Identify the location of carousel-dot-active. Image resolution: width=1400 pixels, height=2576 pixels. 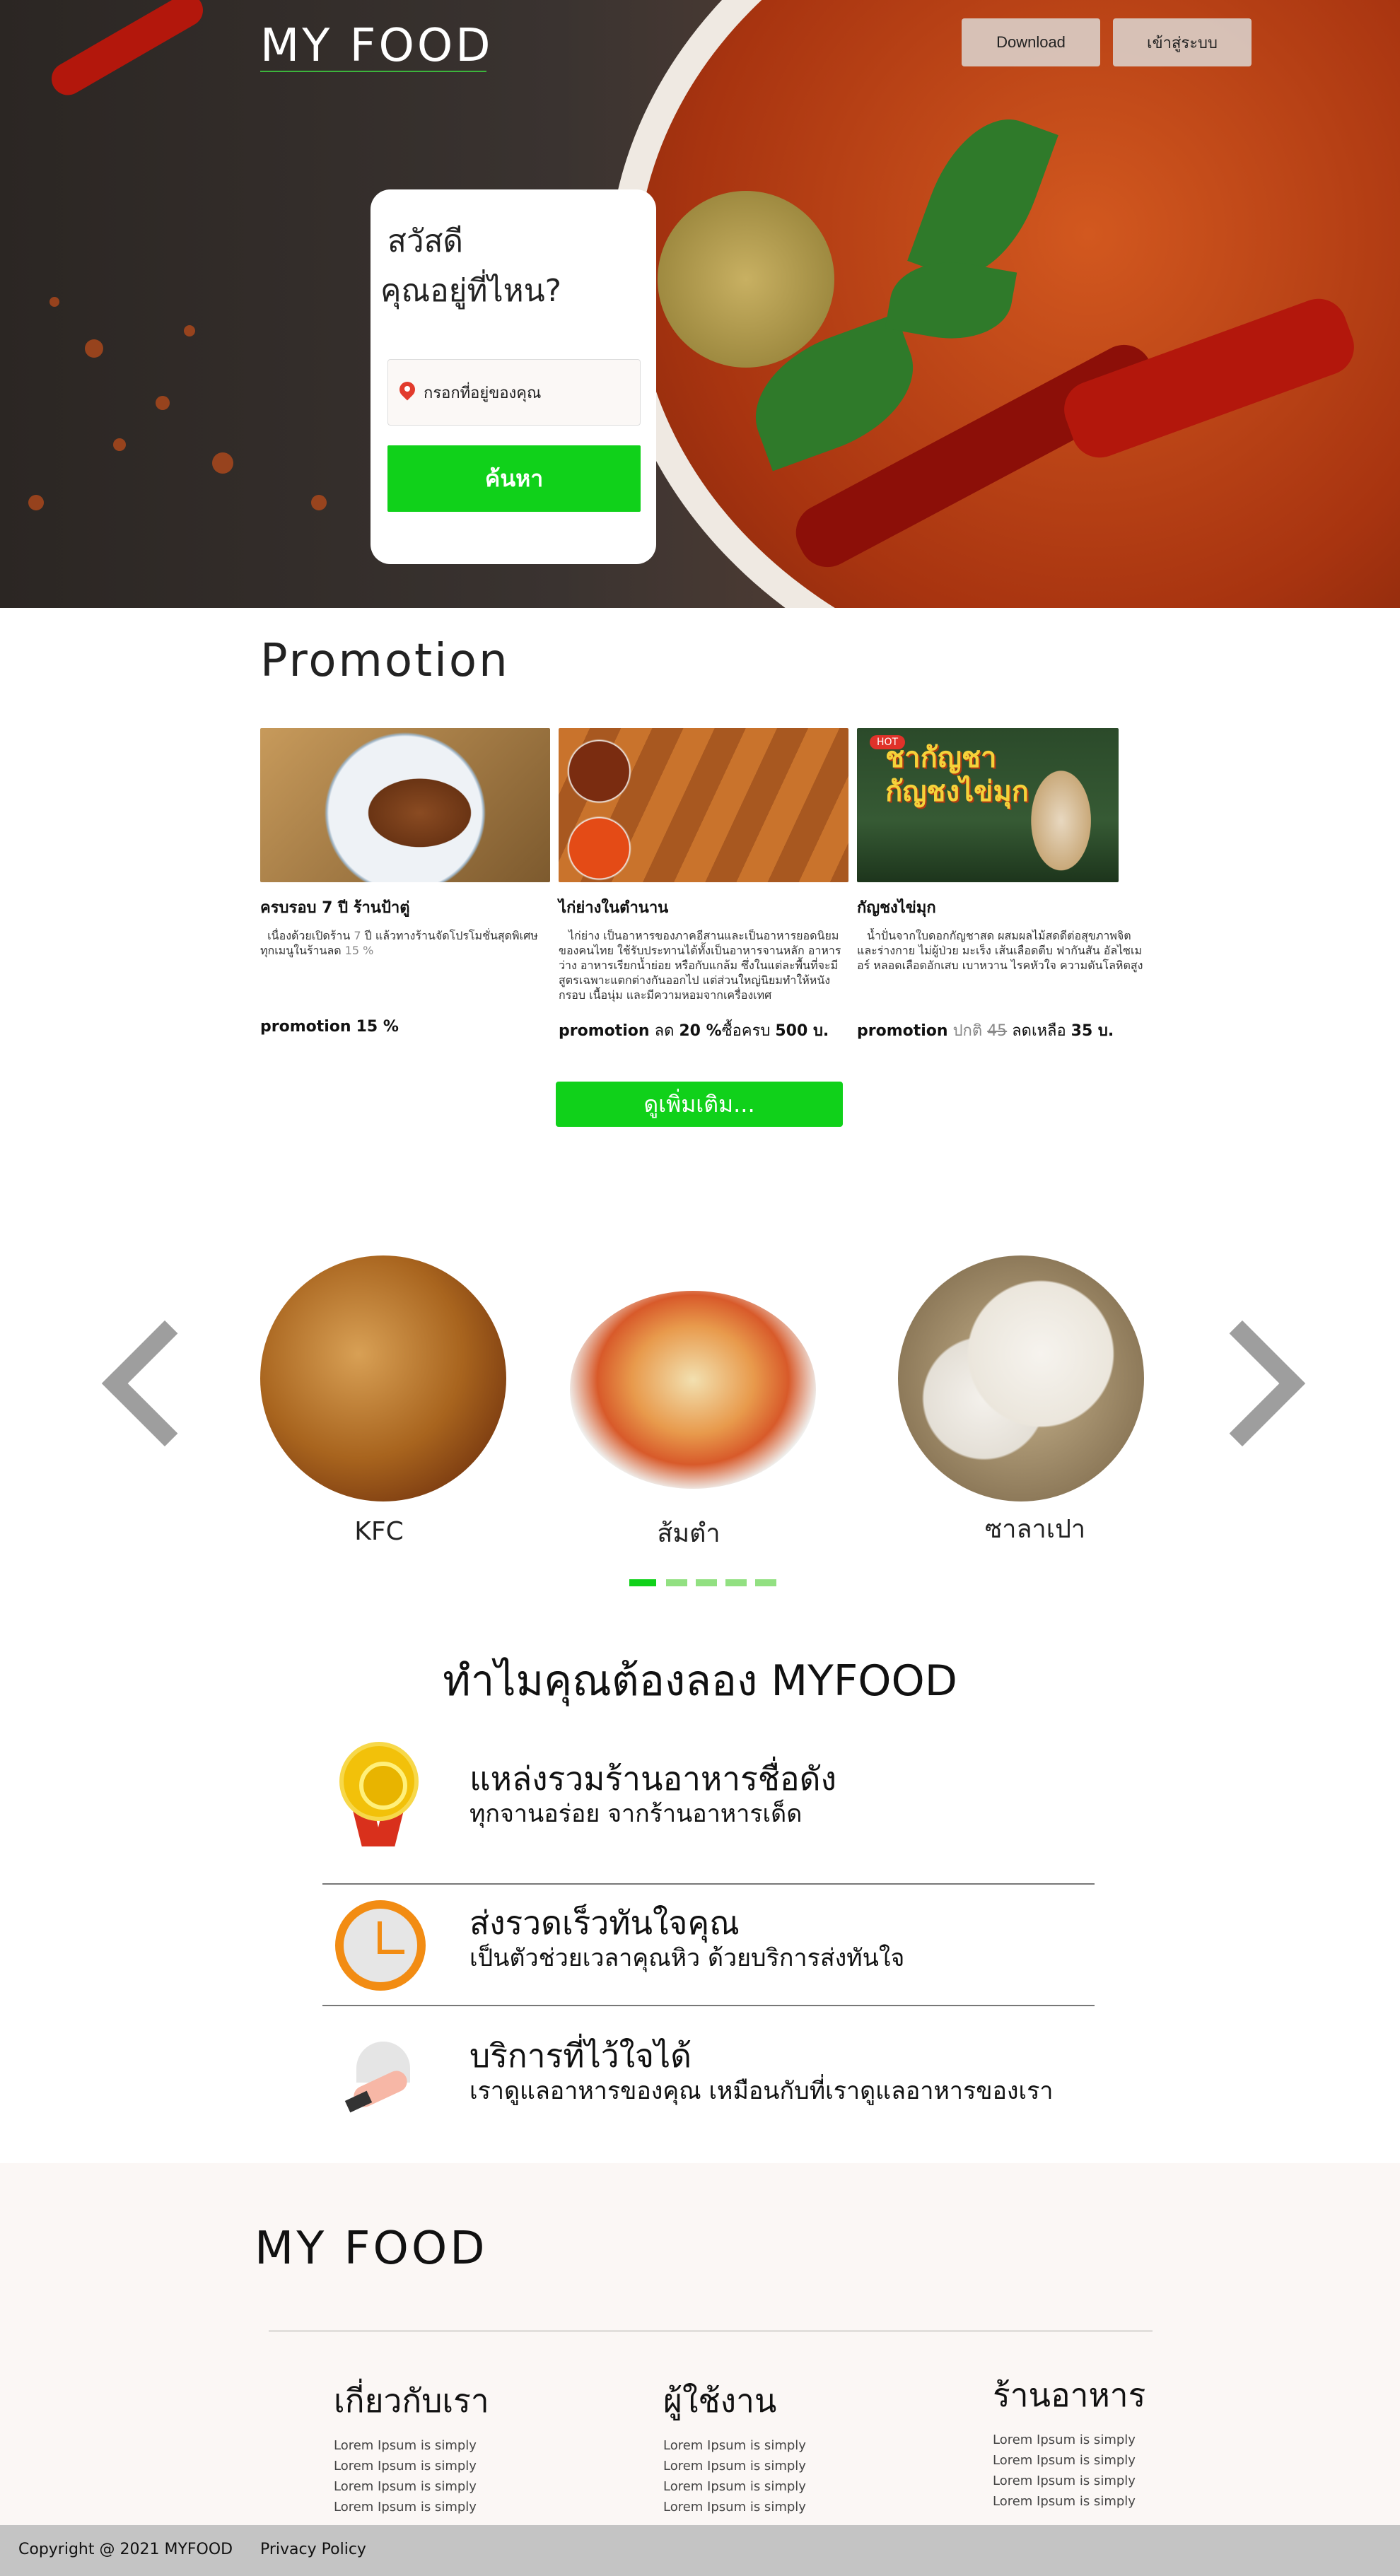
(642, 1582).